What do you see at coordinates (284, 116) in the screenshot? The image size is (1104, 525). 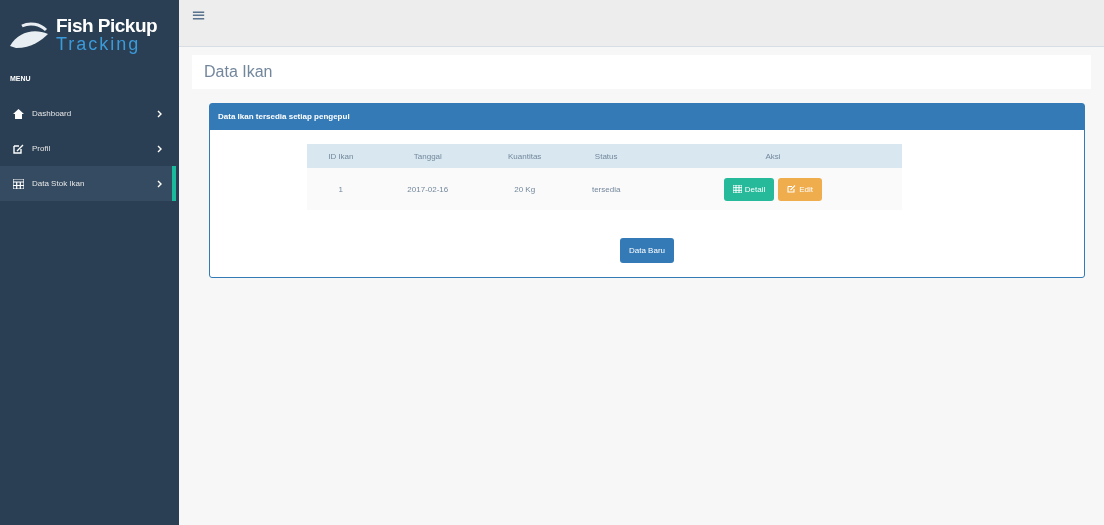 I see `panel-title: Data Ikan tersedia setiap pengepul` at bounding box center [284, 116].